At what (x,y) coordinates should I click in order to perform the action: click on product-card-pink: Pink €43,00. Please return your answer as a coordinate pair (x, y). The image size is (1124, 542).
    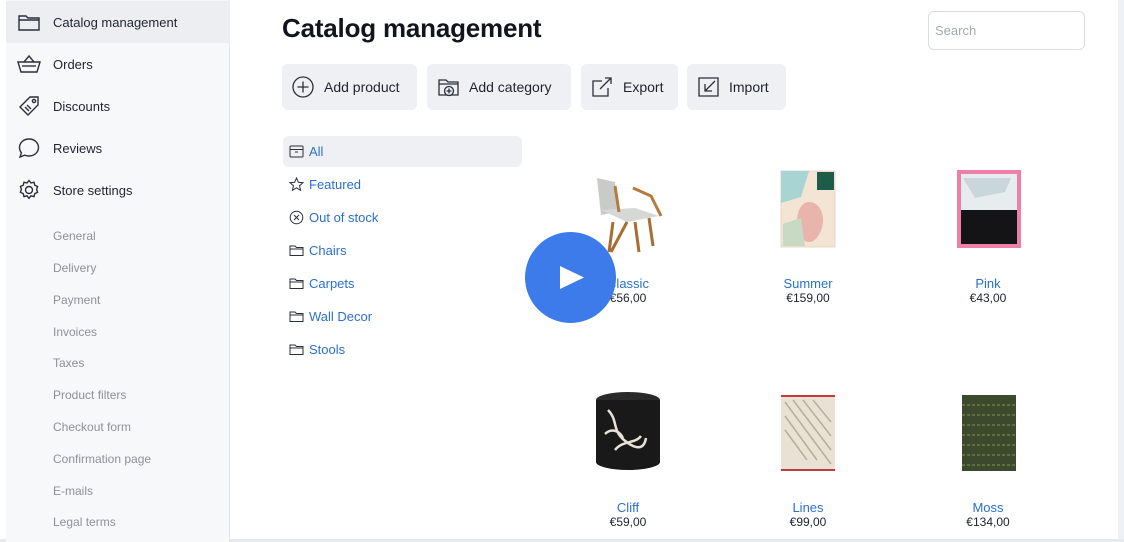
    Looking at the image, I should click on (988, 241).